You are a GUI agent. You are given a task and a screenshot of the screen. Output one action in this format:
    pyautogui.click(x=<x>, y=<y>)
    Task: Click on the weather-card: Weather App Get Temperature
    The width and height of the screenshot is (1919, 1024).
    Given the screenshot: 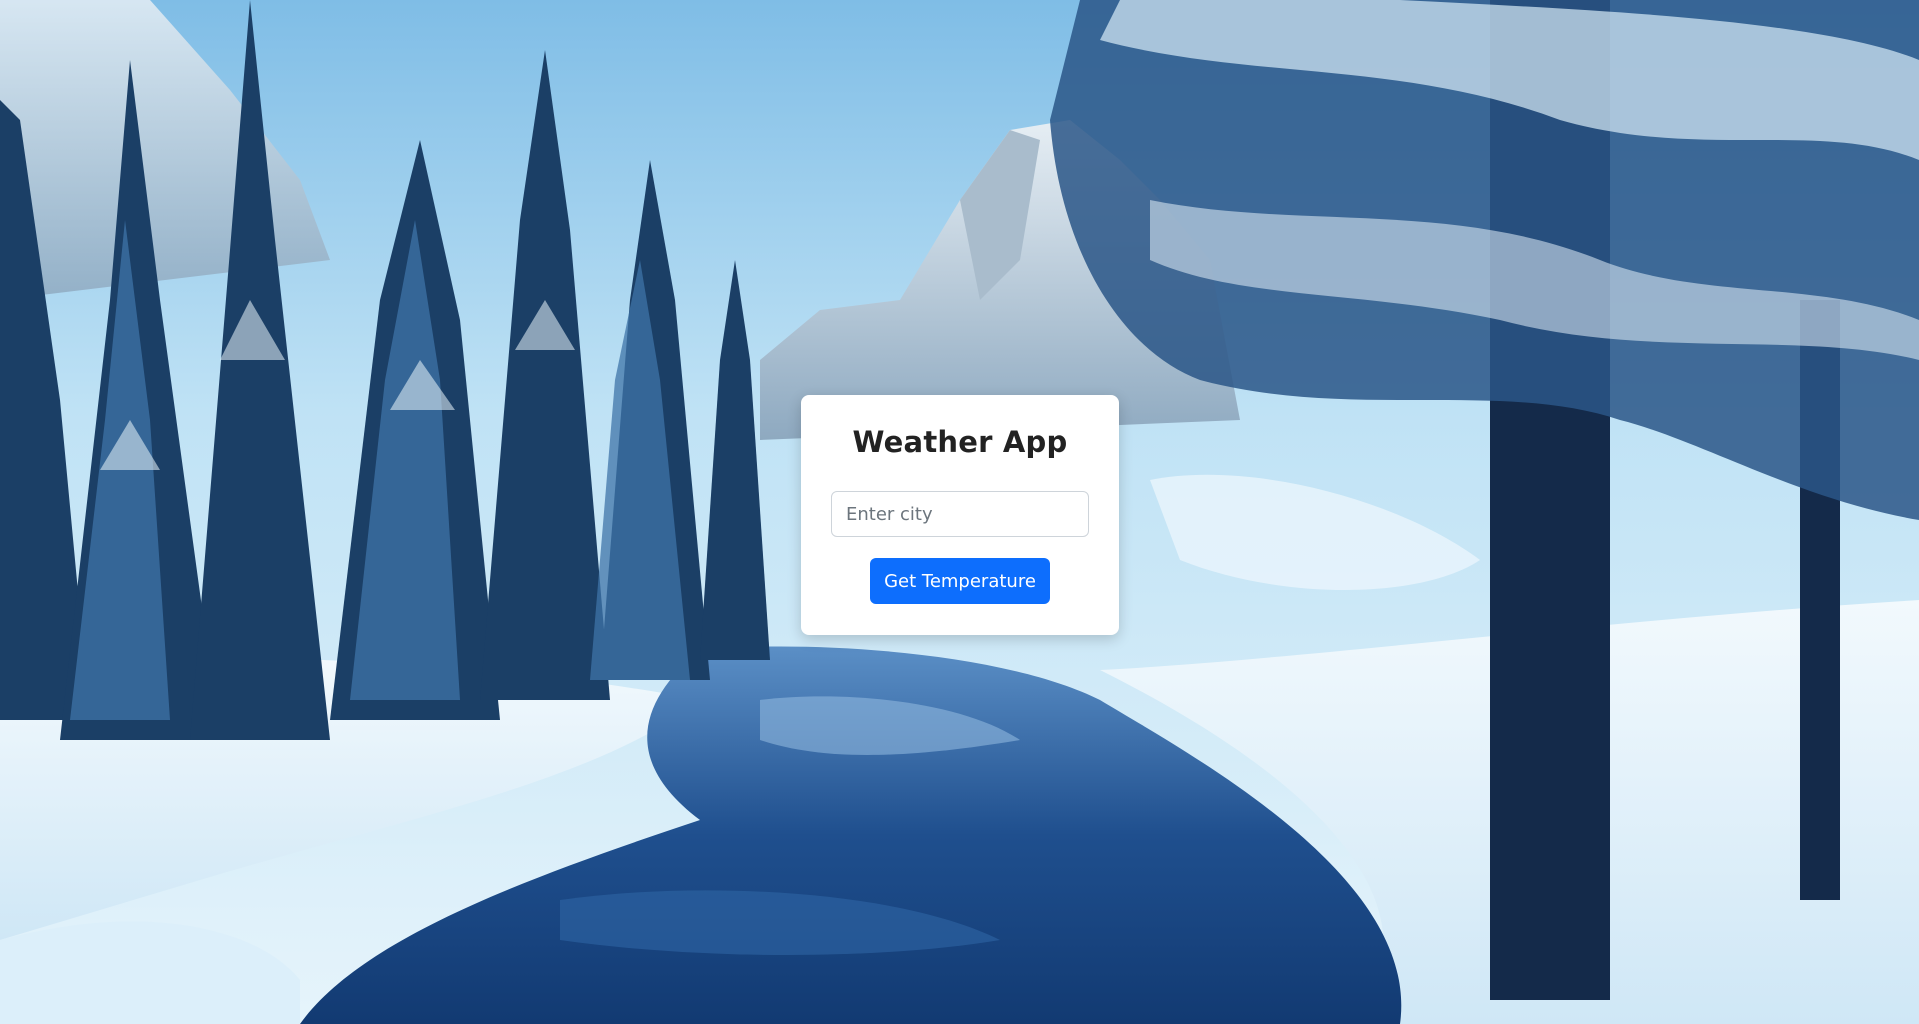 What is the action you would take?
    pyautogui.click(x=960, y=515)
    